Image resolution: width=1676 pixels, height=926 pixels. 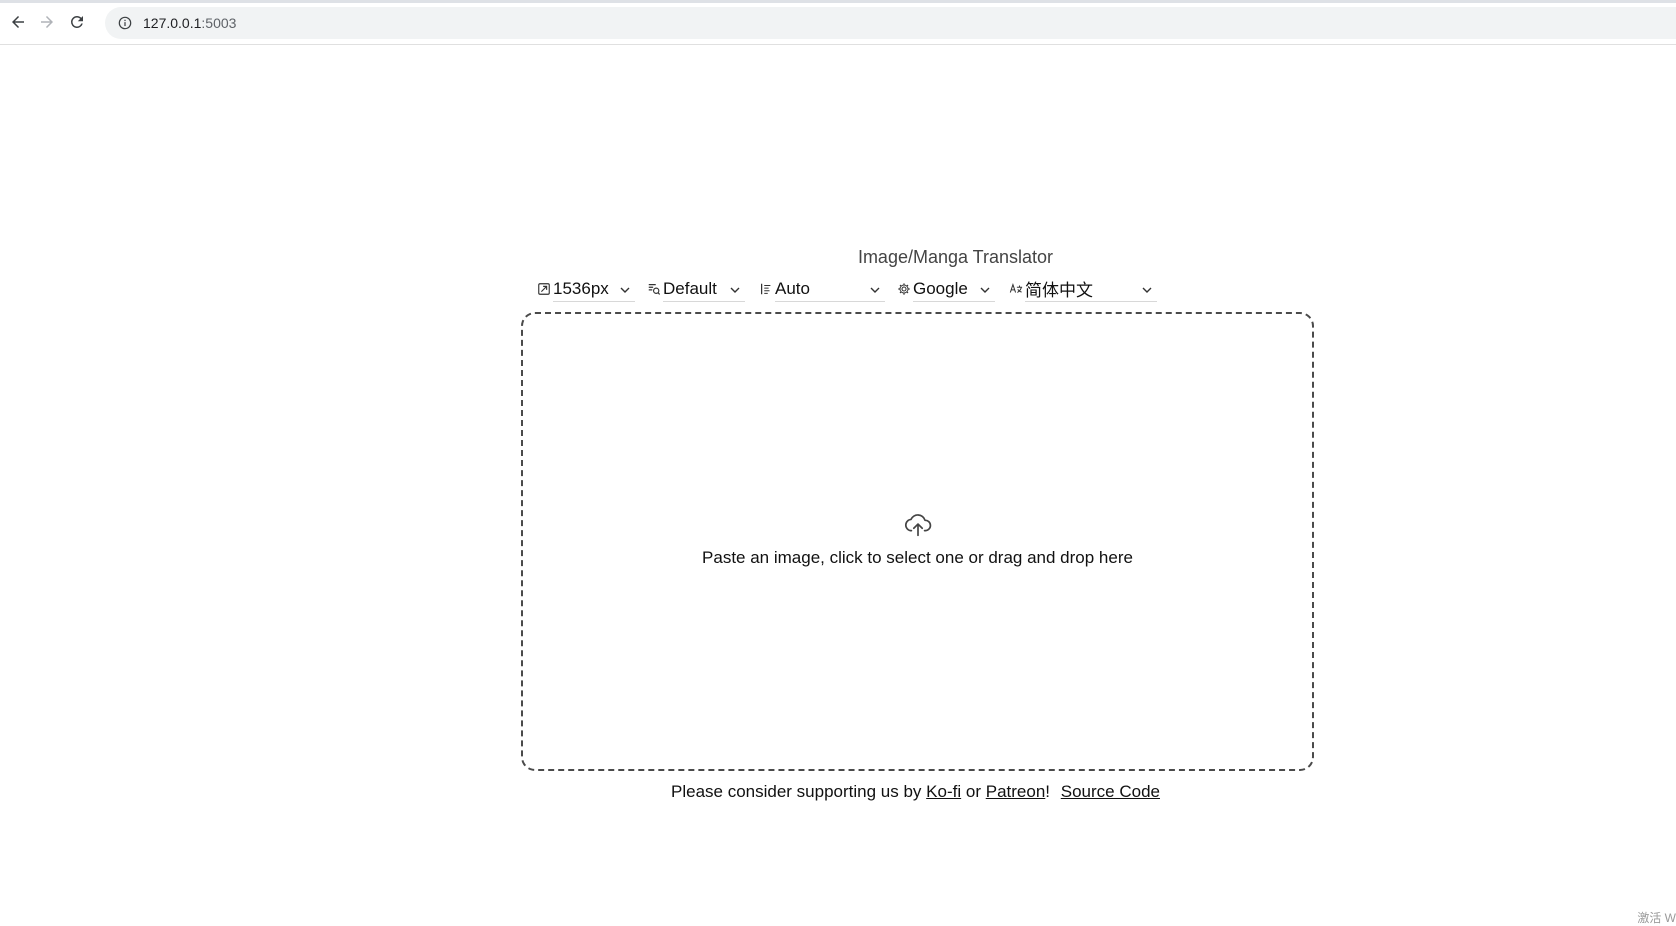 I want to click on size-select-value: 1536px, so click(x=581, y=288).